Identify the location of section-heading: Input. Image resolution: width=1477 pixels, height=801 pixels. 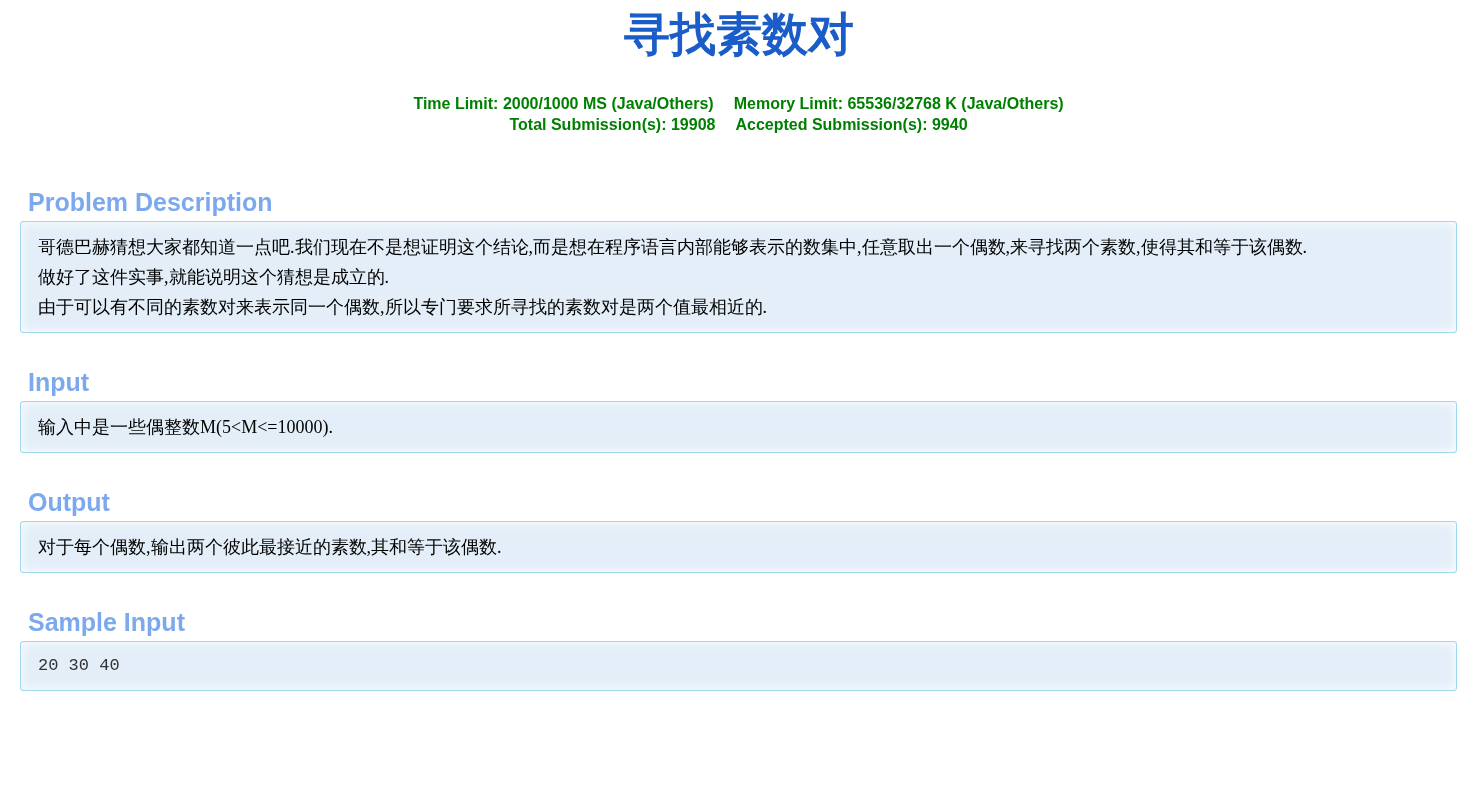
(59, 382).